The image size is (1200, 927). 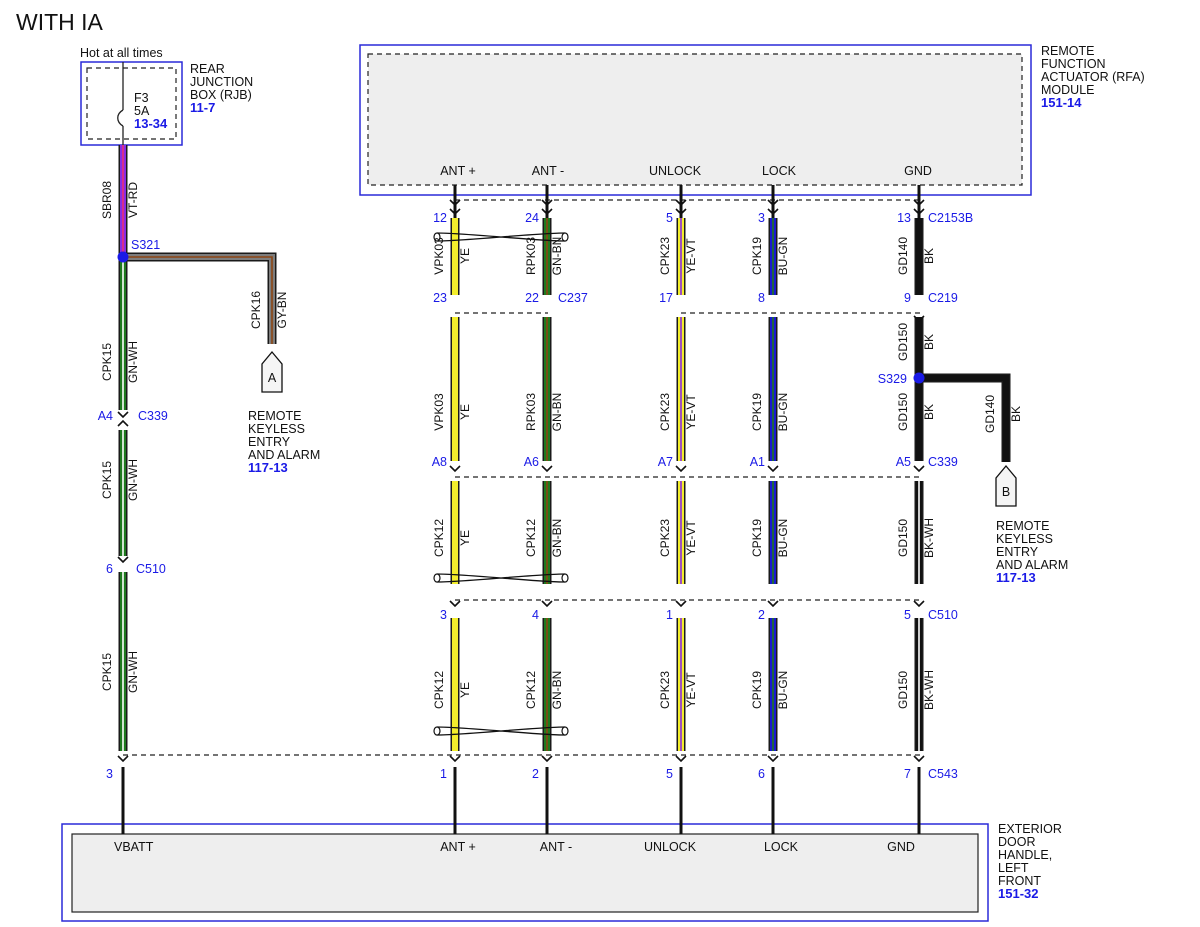 What do you see at coordinates (757, 690) in the screenshot?
I see `lock-seg4-circuit: CPK19` at bounding box center [757, 690].